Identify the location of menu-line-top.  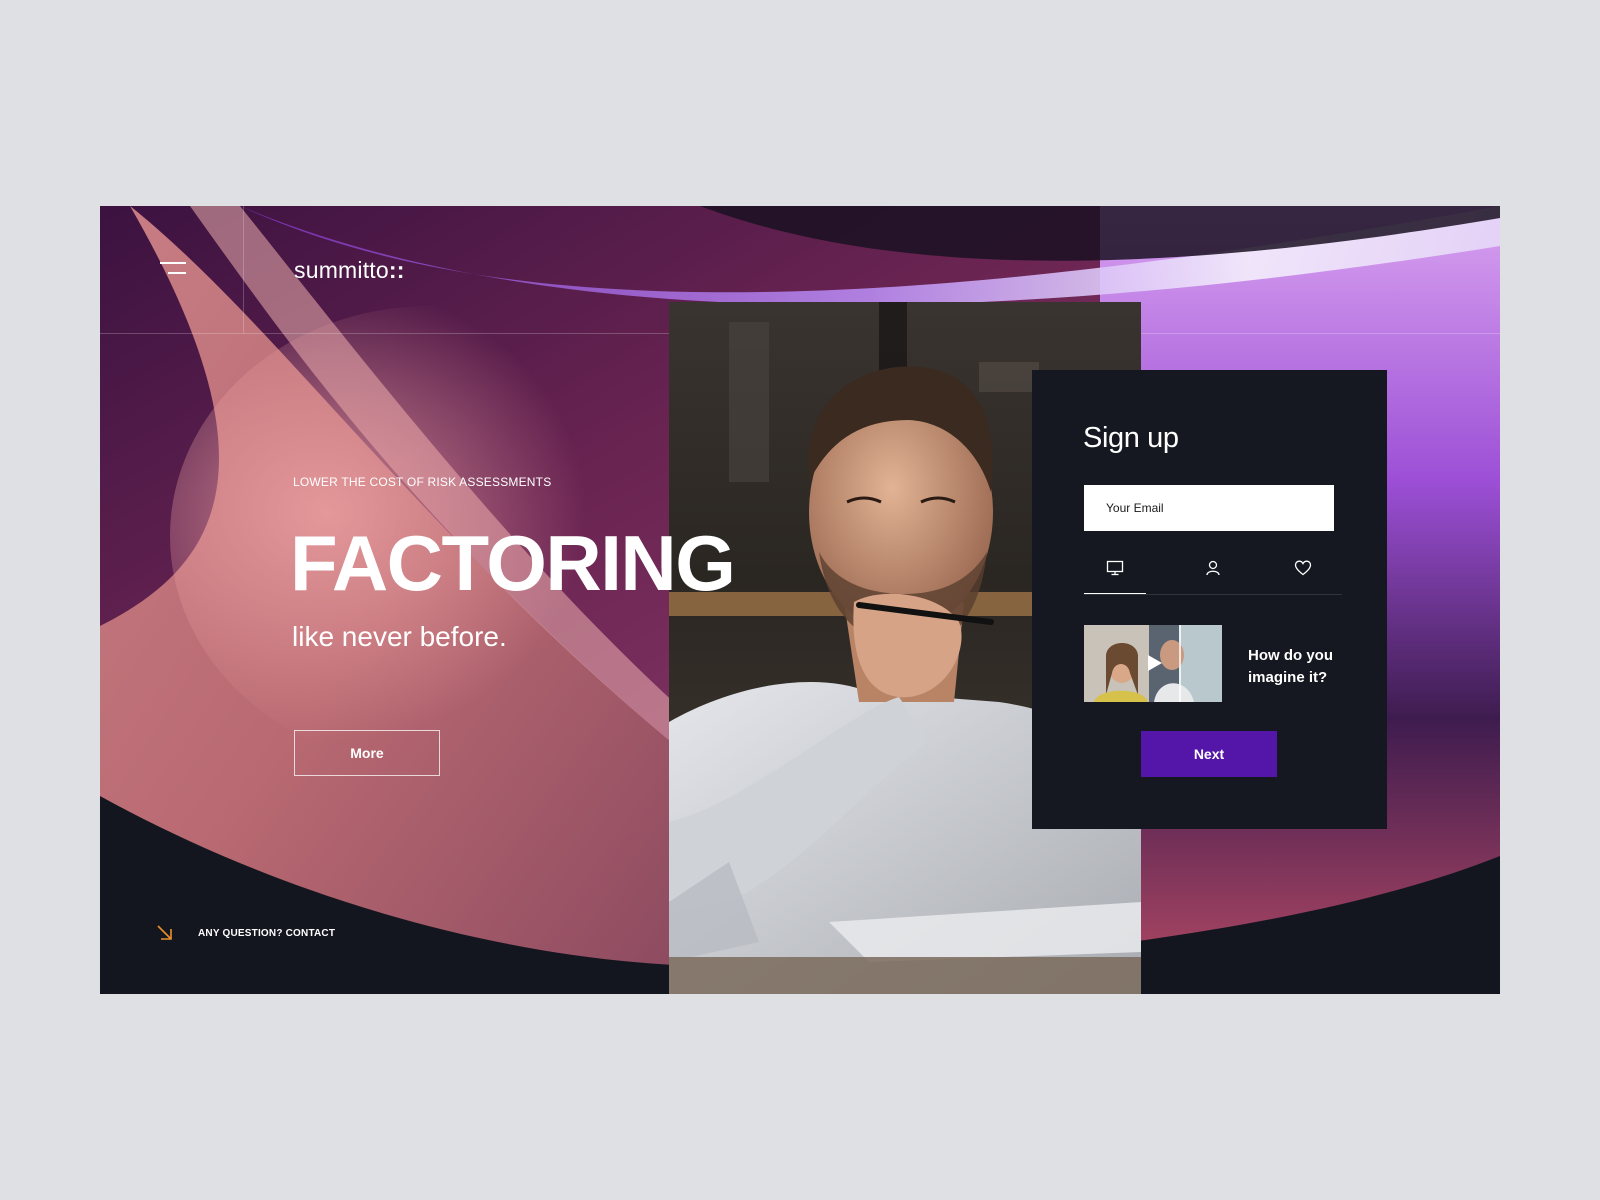
(173, 263).